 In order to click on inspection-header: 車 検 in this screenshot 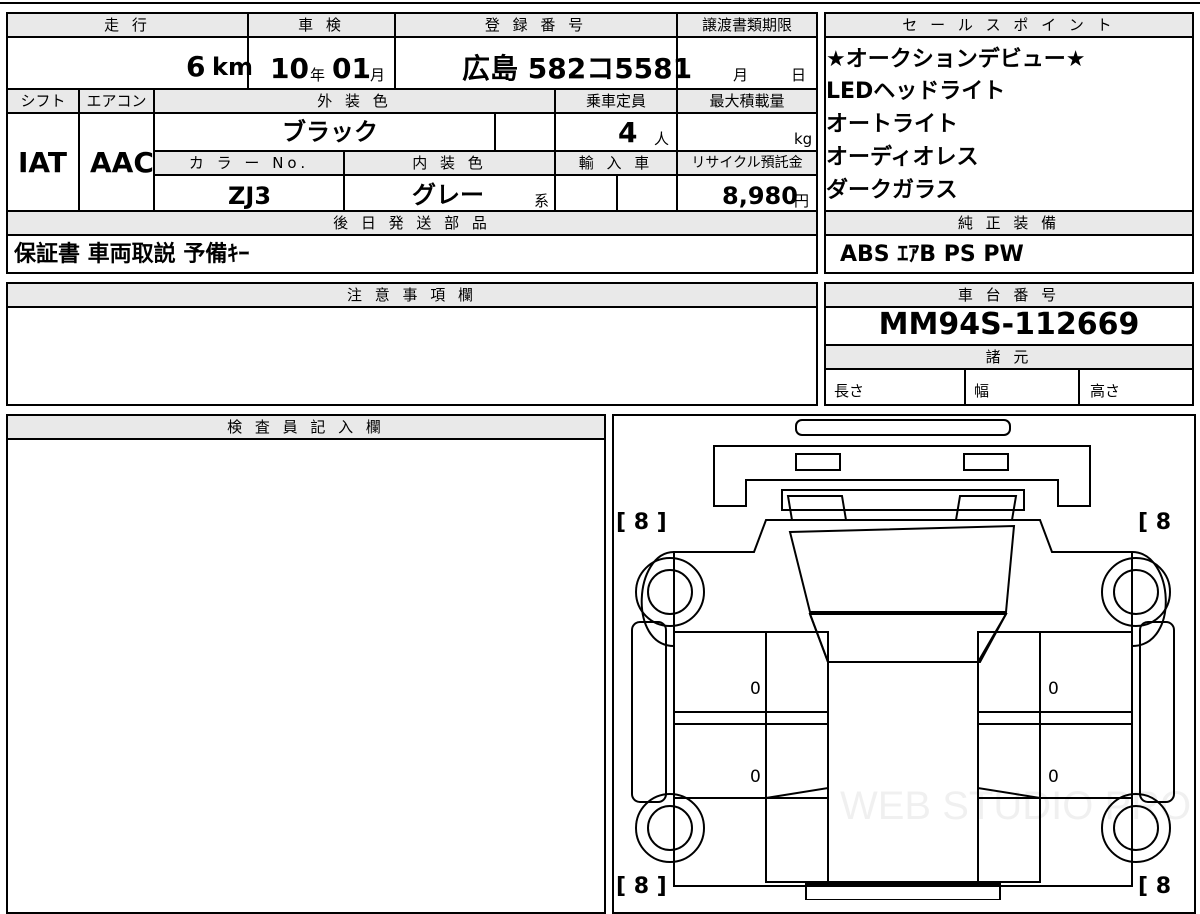, I will do `click(321, 25)`.